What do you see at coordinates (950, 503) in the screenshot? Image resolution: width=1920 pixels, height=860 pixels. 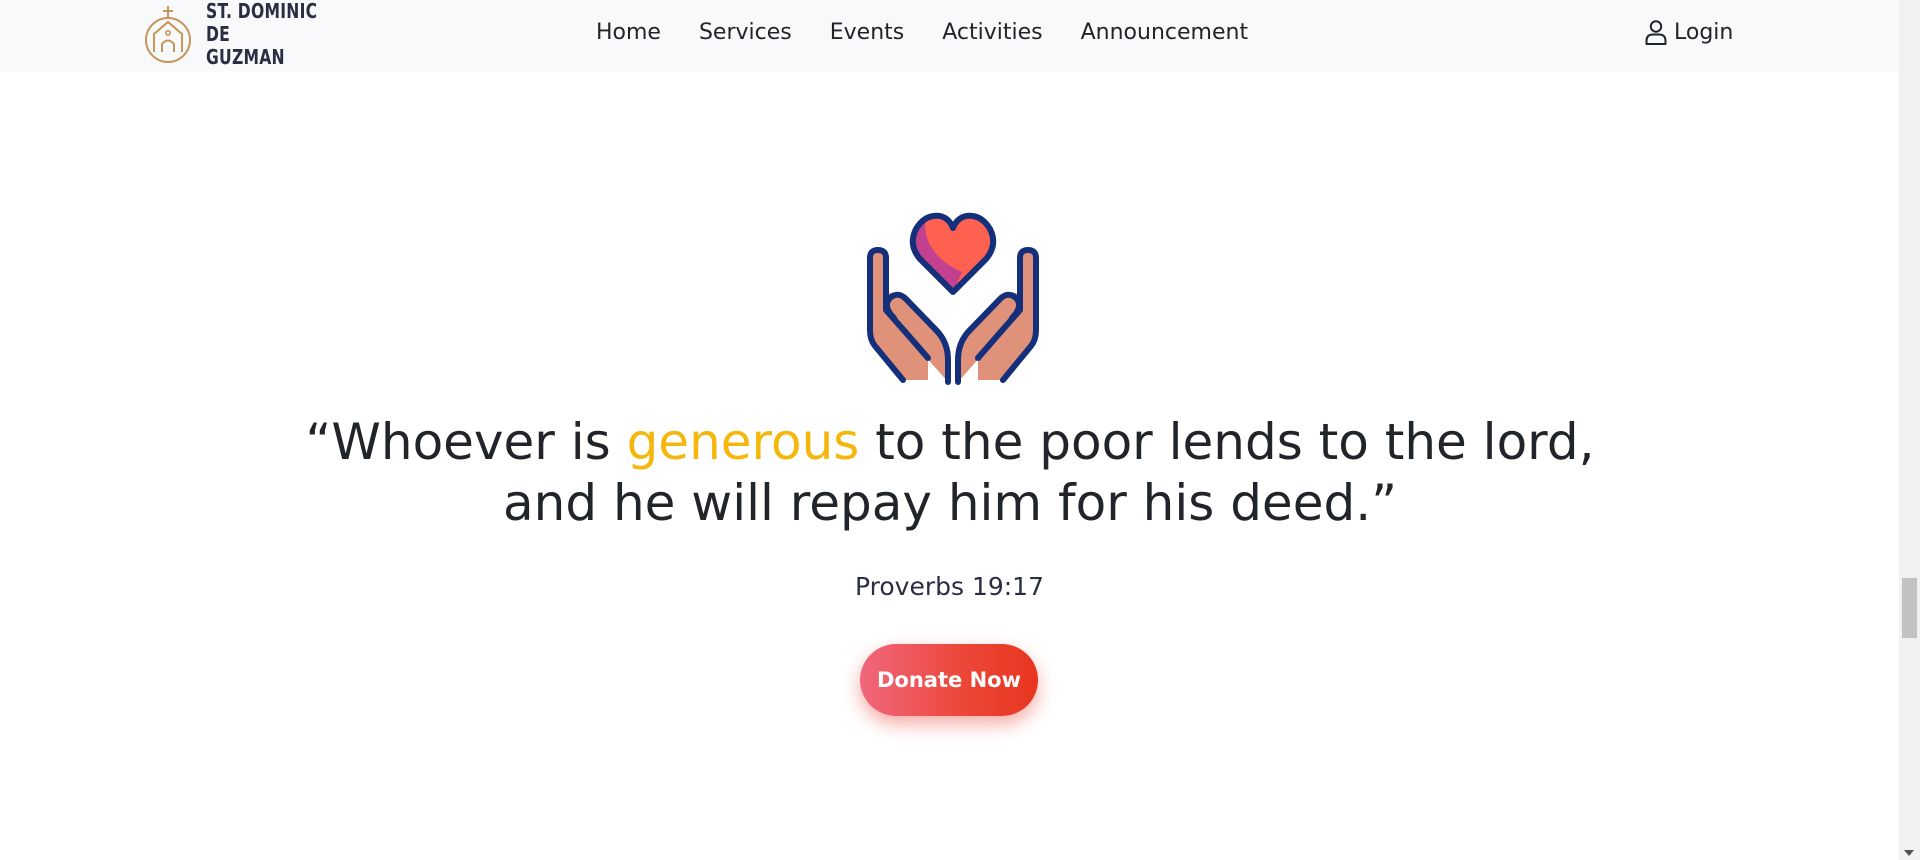 I see `quote-line2: and he will repay him for his deed.”` at bounding box center [950, 503].